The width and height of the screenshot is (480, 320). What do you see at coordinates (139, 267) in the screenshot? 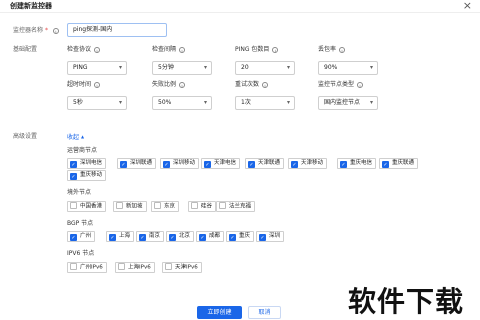
I see `node-checkbox-label: 上海IPv6` at bounding box center [139, 267].